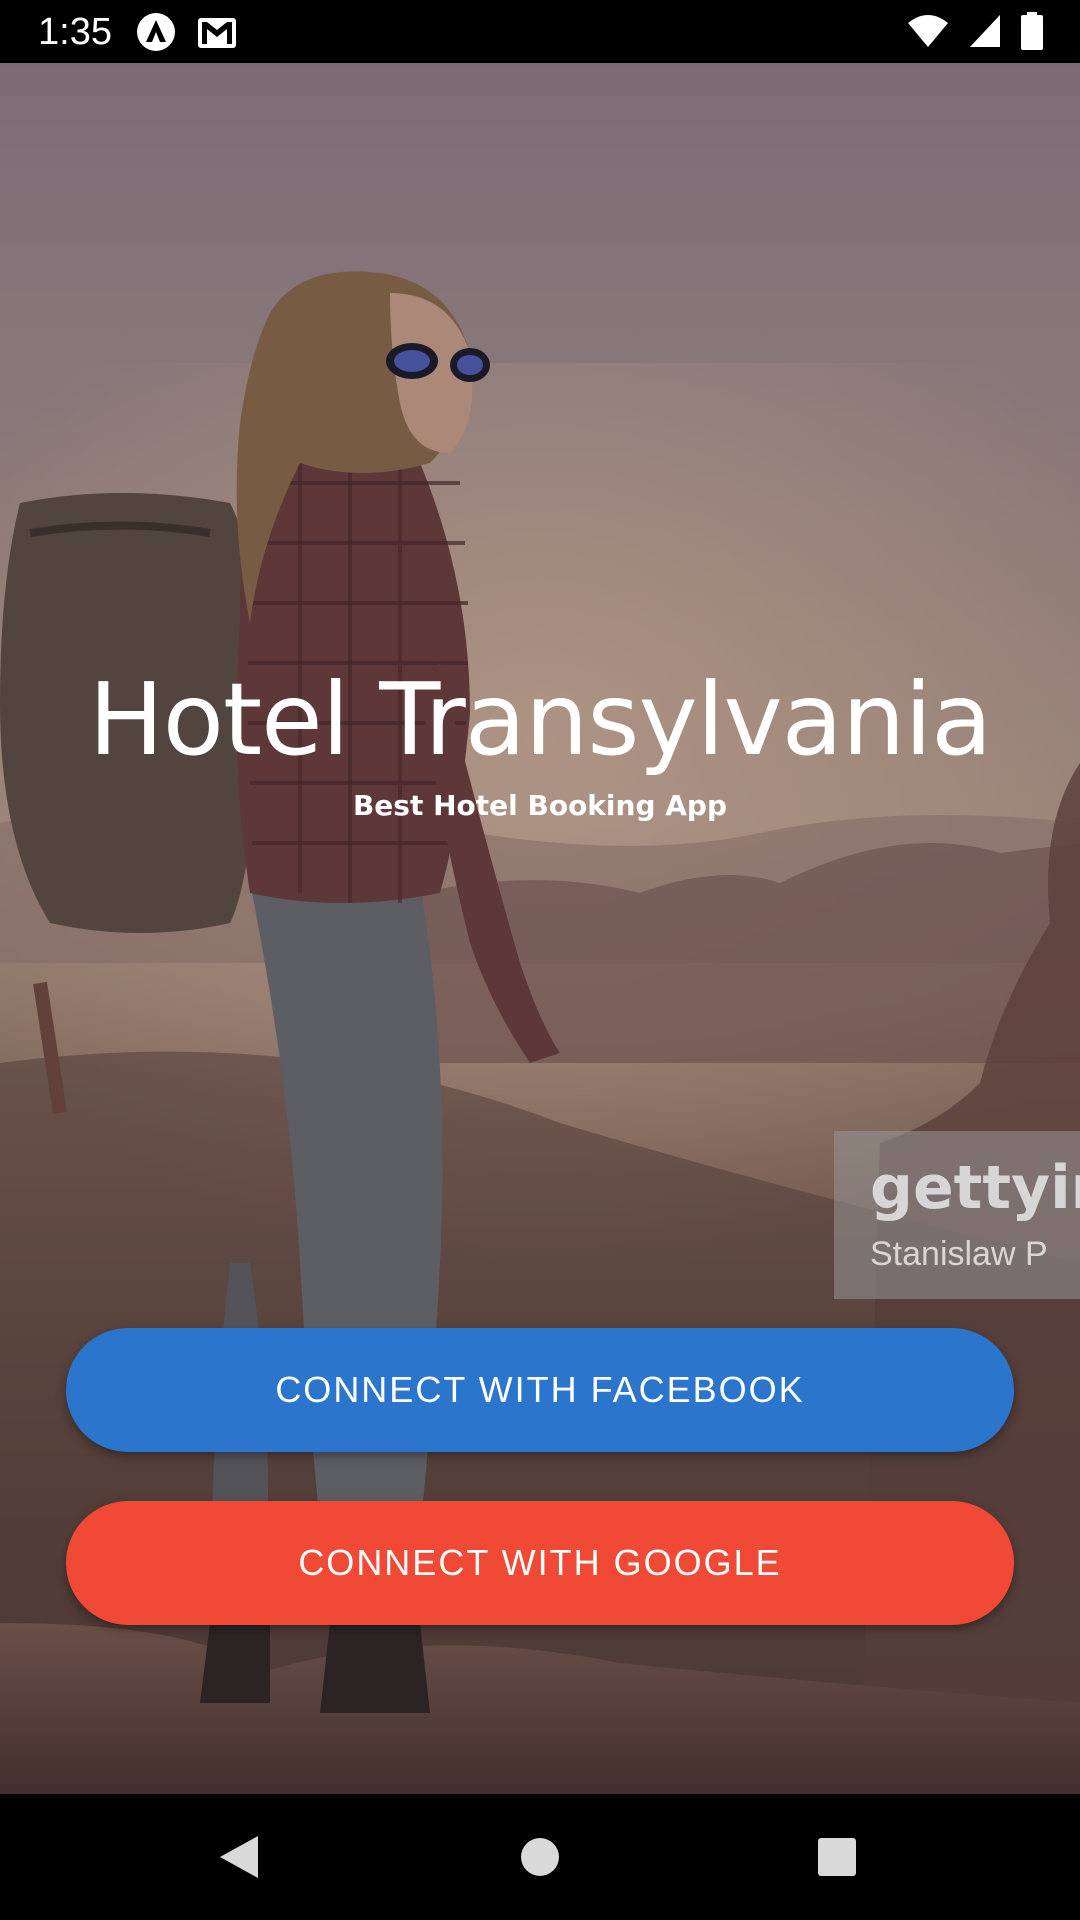 The width and height of the screenshot is (1080, 1920). Describe the element at coordinates (75, 32) in the screenshot. I see `status-time: 1:35` at that location.